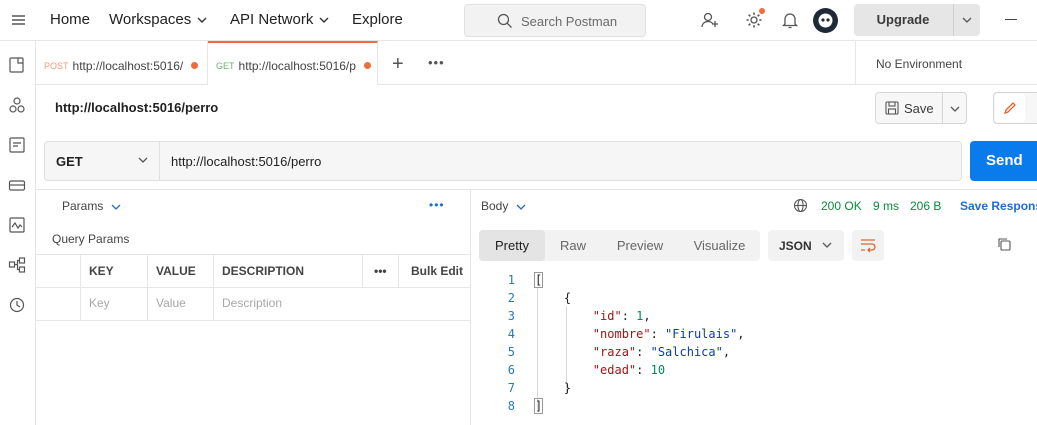  I want to click on line-content: }, so click(553, 388).